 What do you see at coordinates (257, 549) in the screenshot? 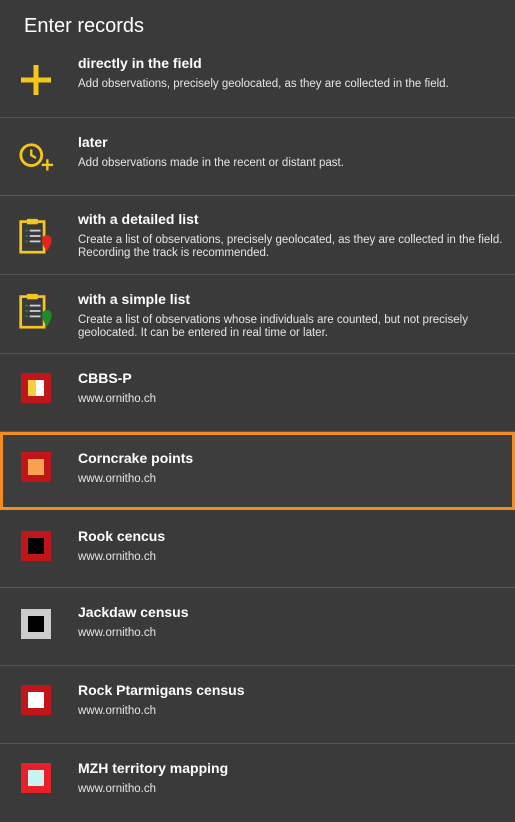
I see `list-item-rook-cencus: Rook cencus www.ornitho.ch` at bounding box center [257, 549].